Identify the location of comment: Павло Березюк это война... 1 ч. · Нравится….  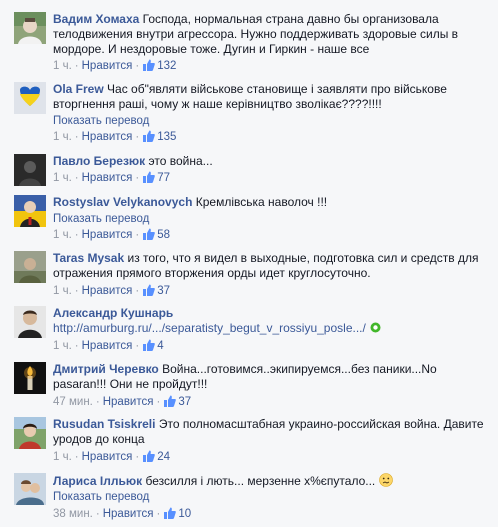
(245, 172).